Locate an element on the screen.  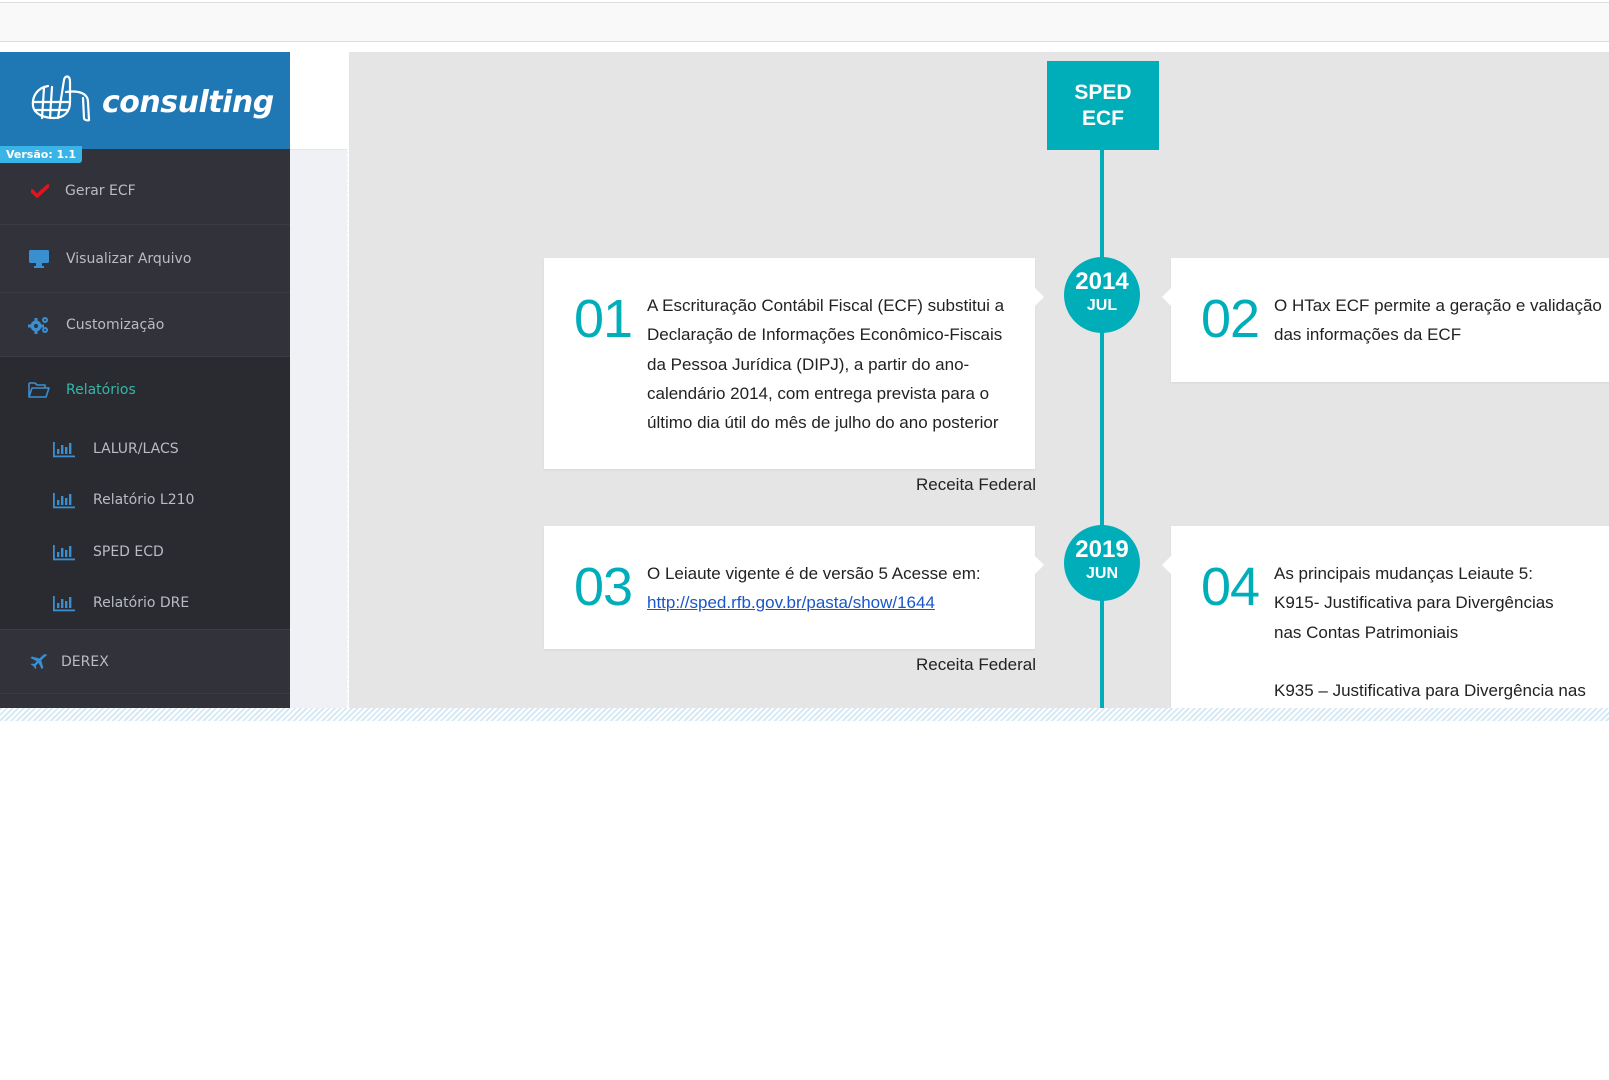
sidebar-item-relatorios: Relatórios is located at coordinates (145, 390).